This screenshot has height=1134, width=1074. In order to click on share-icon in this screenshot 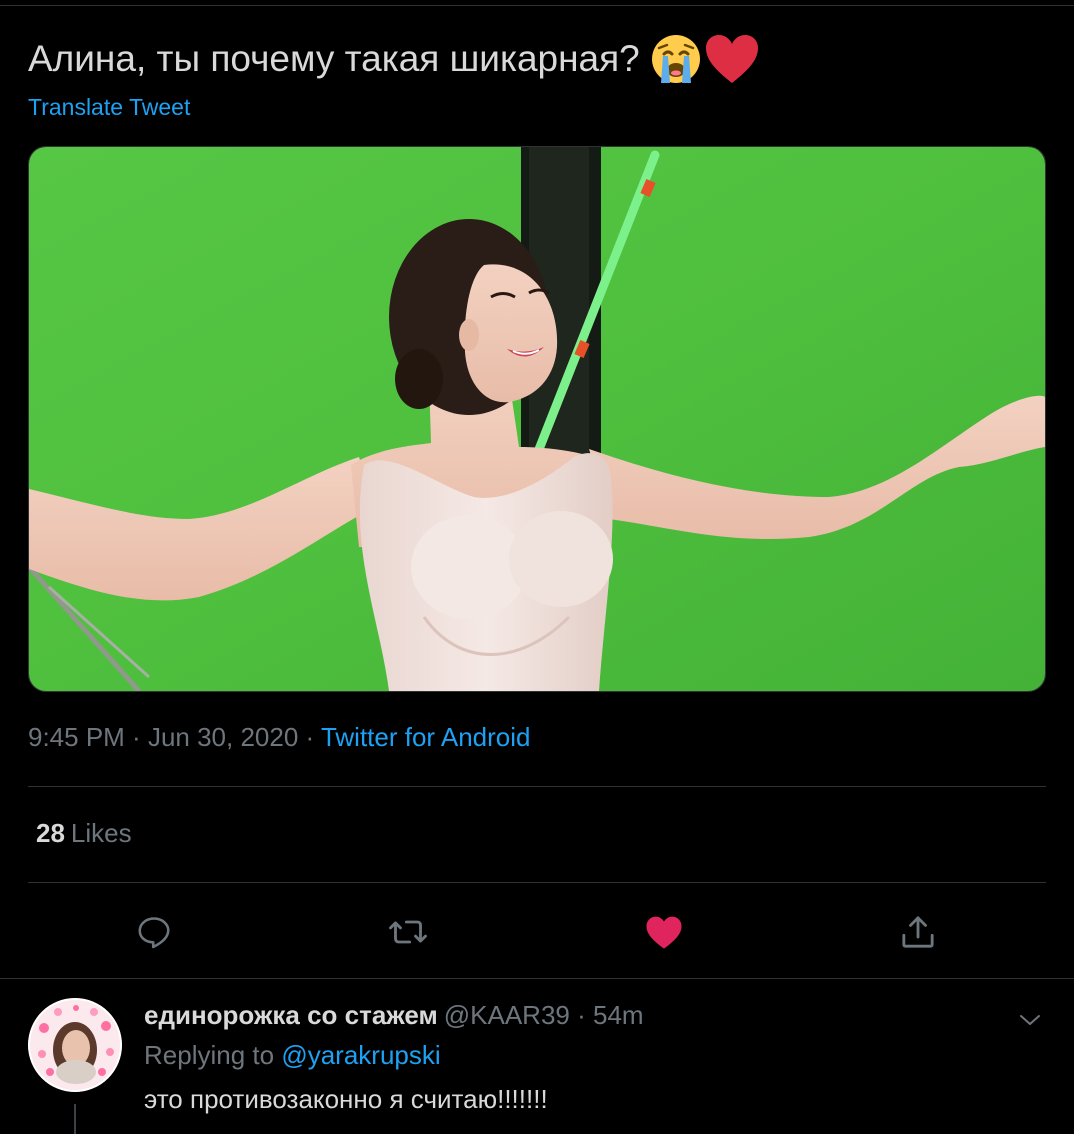, I will do `click(918, 932)`.